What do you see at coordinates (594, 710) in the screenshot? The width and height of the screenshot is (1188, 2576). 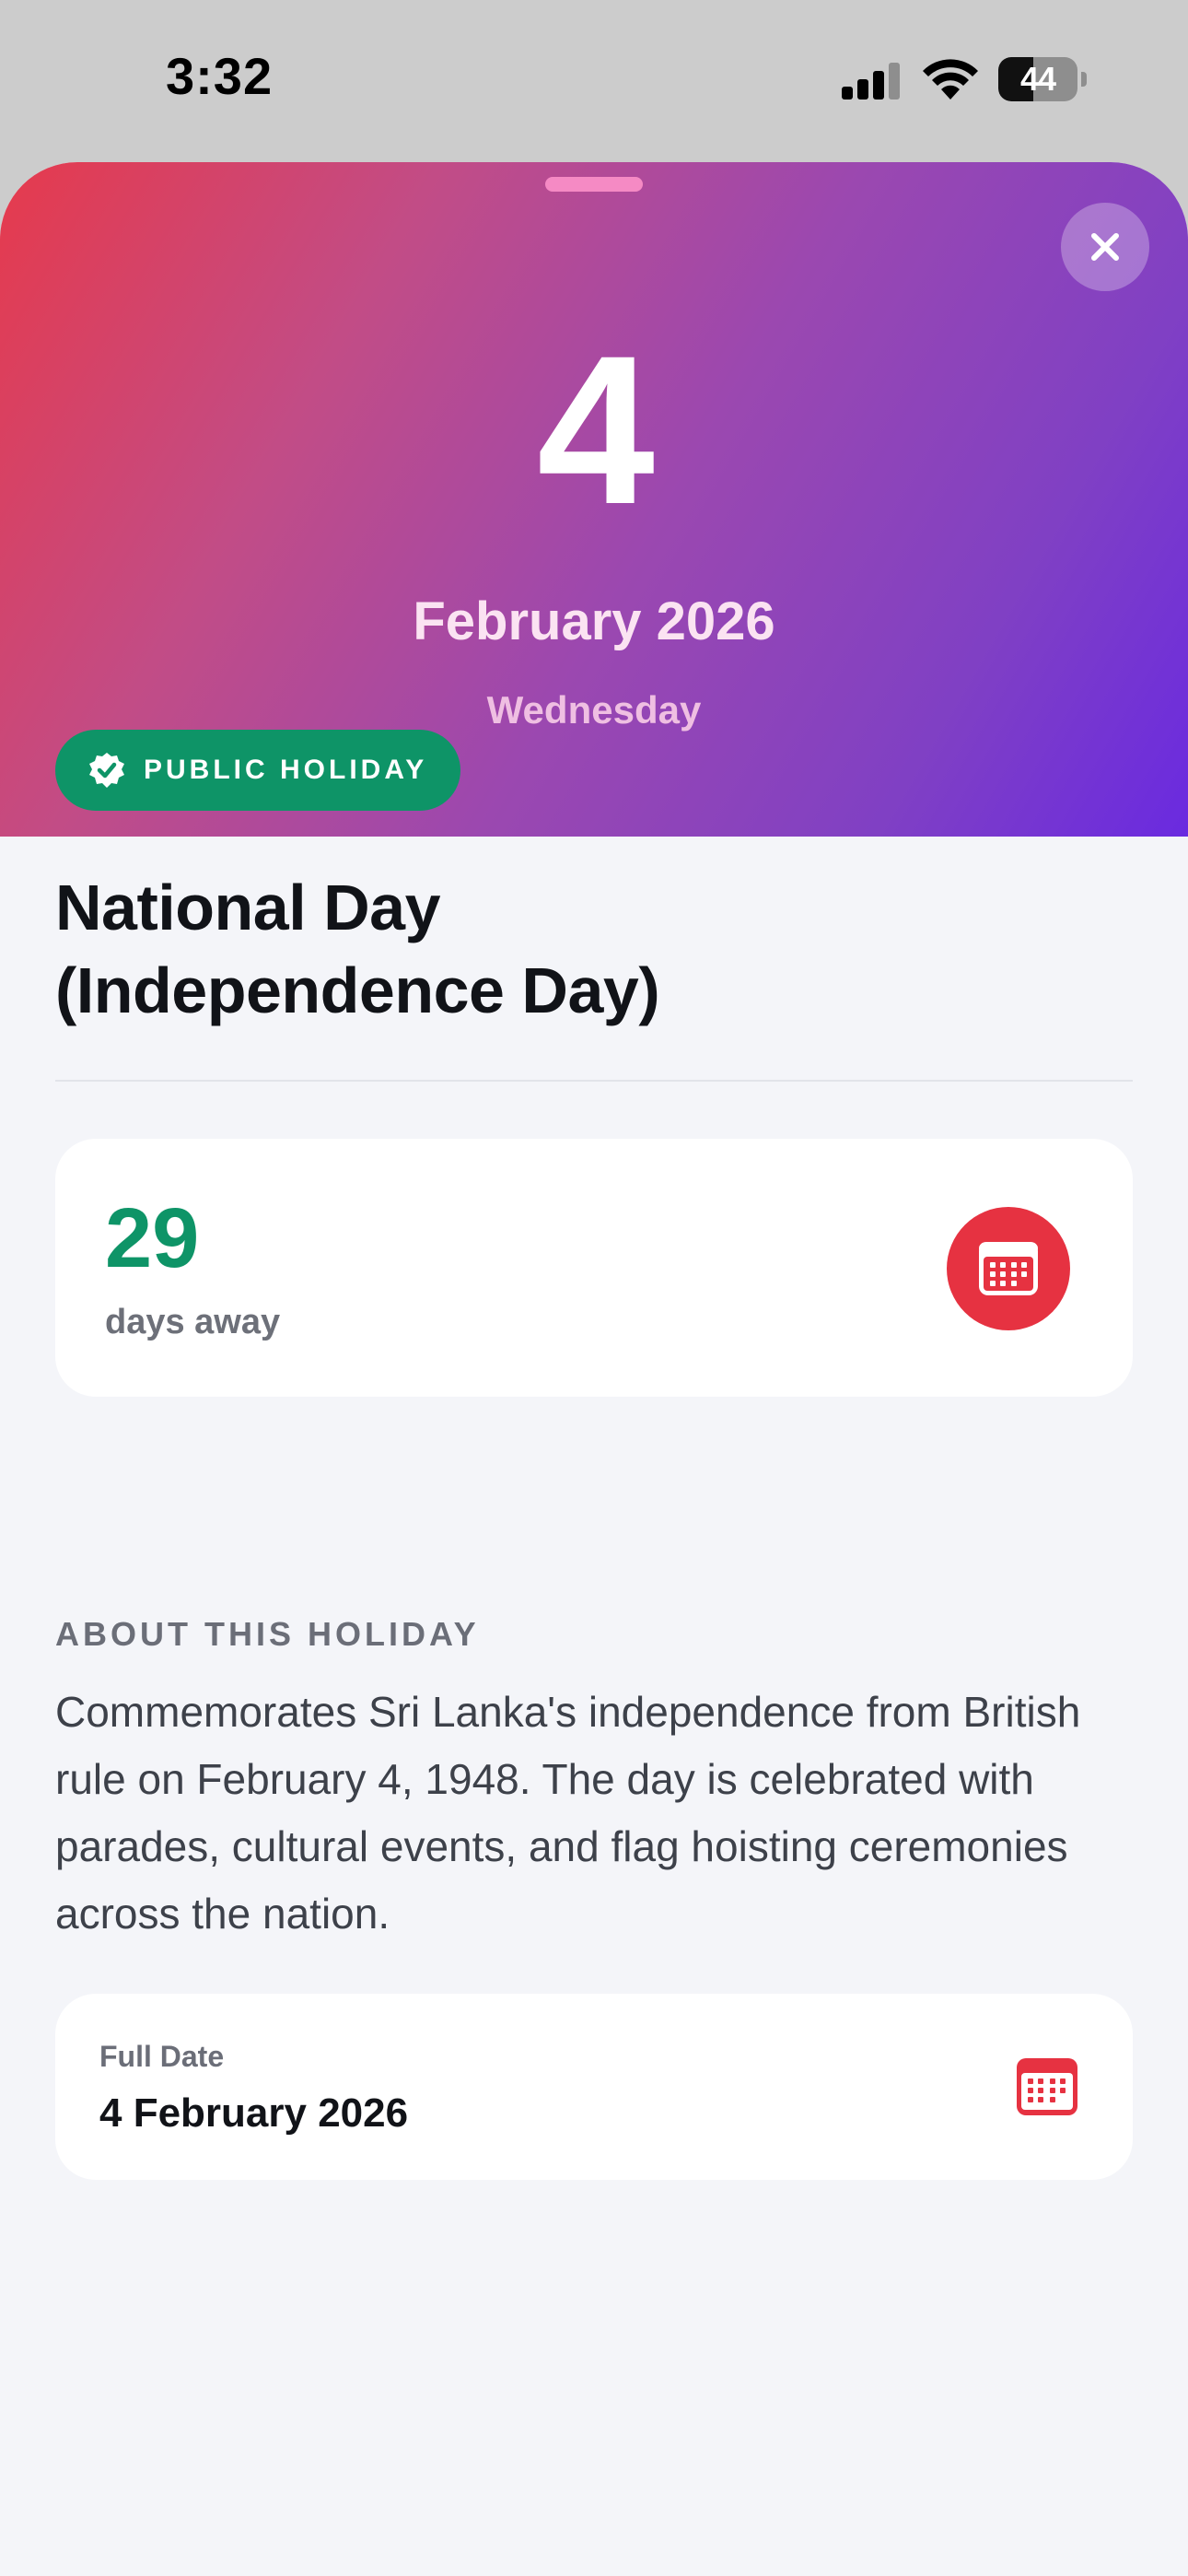 I see `hero-weekday: Wednesday` at bounding box center [594, 710].